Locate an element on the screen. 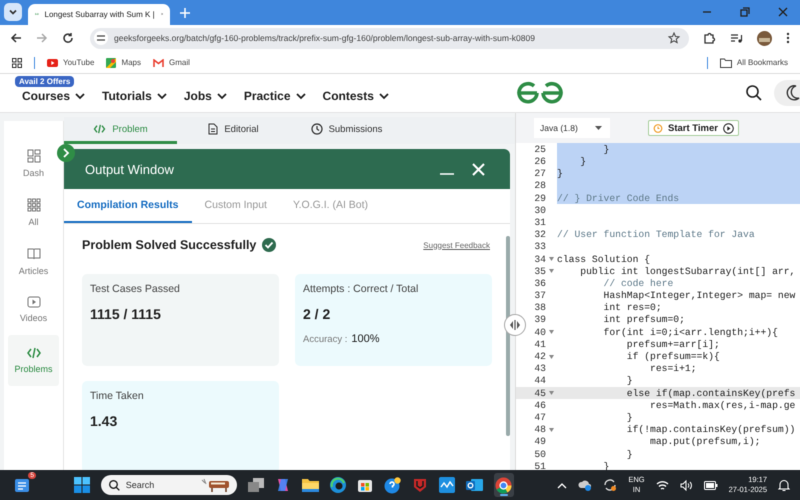 The image size is (800, 500). task-view-icon is located at coordinates (256, 485).